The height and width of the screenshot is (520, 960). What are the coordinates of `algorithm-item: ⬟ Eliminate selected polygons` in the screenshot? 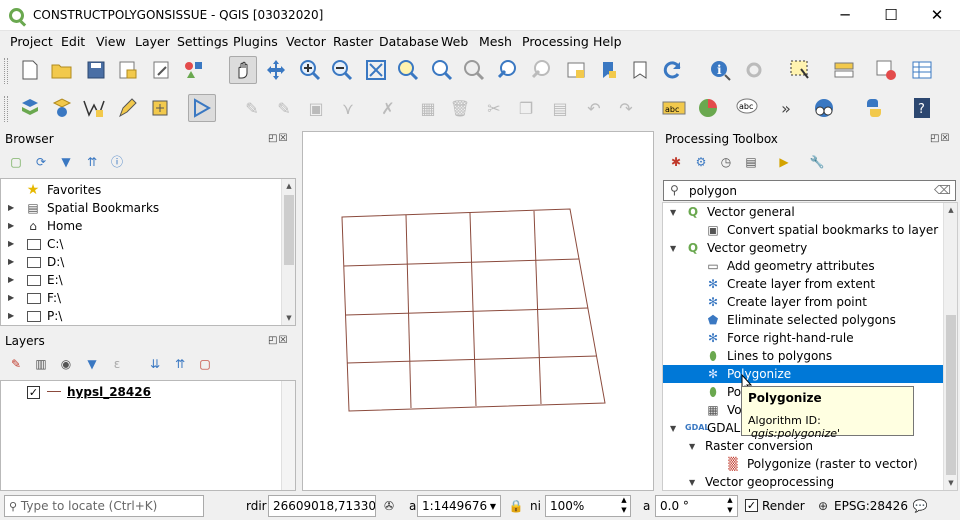 It's located at (810, 320).